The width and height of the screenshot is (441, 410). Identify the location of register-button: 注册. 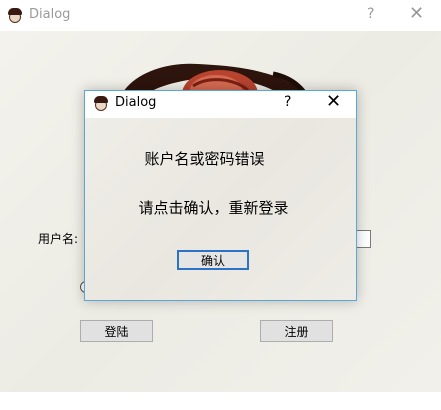
(296, 331).